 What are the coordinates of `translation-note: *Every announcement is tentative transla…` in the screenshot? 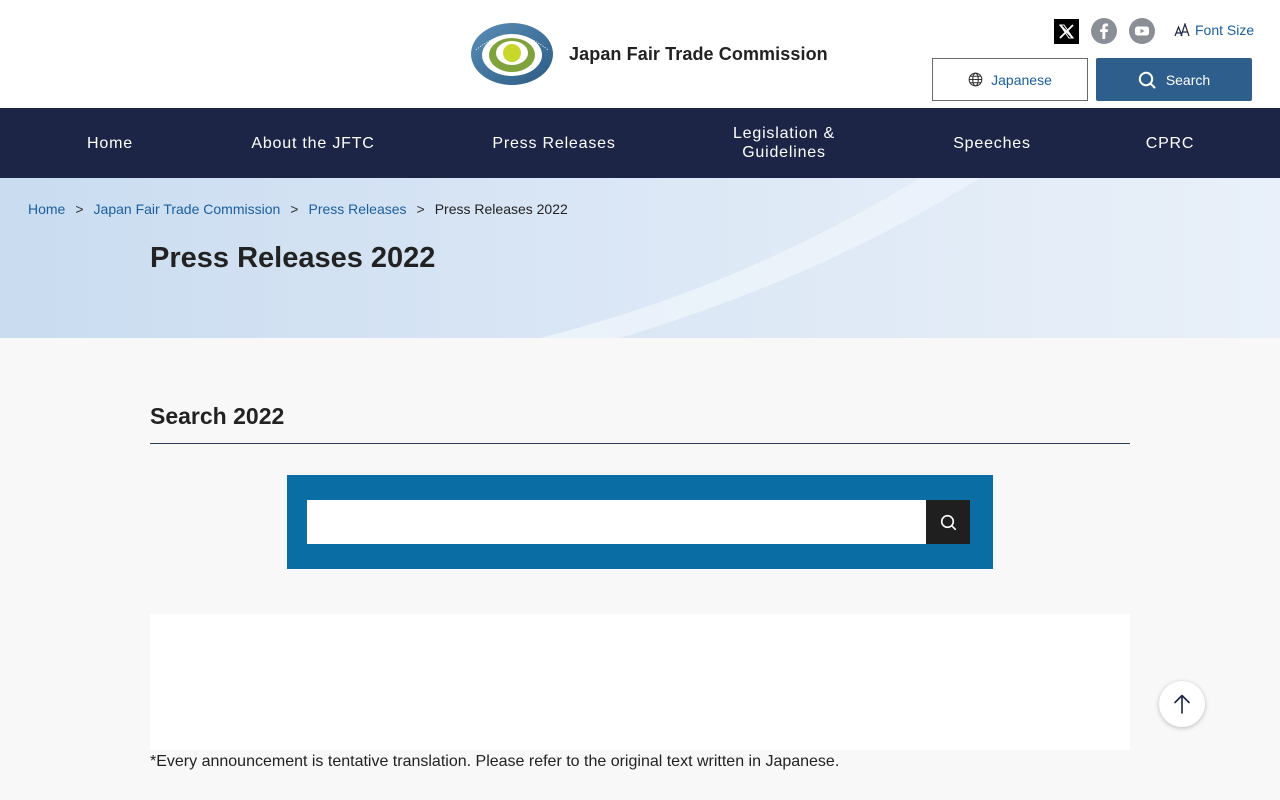 It's located at (495, 761).